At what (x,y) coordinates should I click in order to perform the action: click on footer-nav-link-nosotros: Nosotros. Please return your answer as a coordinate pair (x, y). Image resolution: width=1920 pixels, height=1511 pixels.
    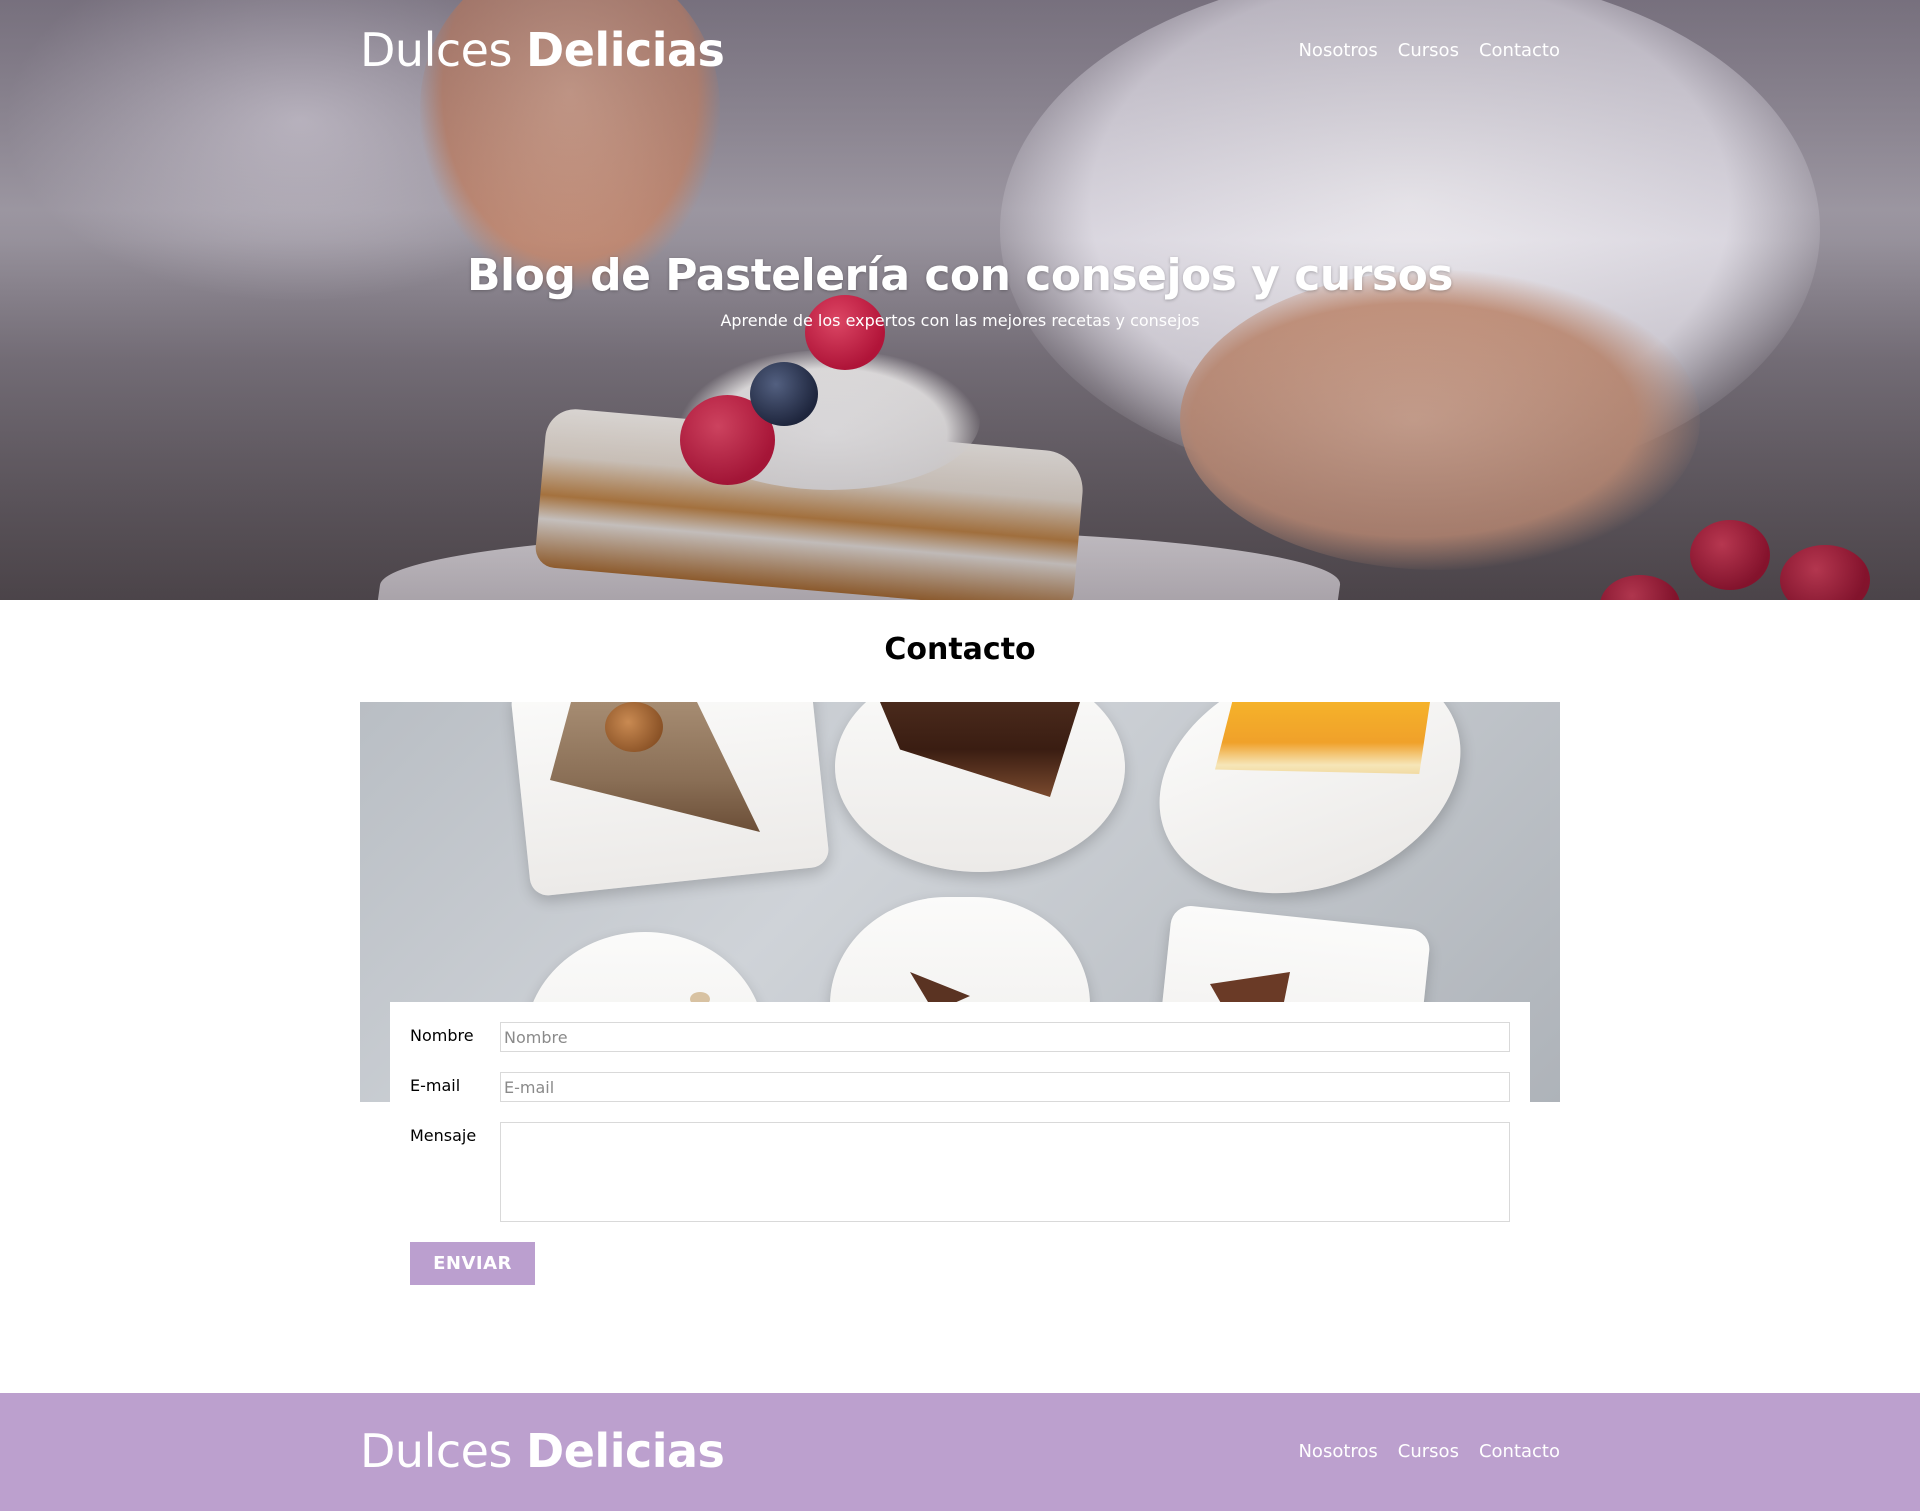
    Looking at the image, I should click on (1337, 1451).